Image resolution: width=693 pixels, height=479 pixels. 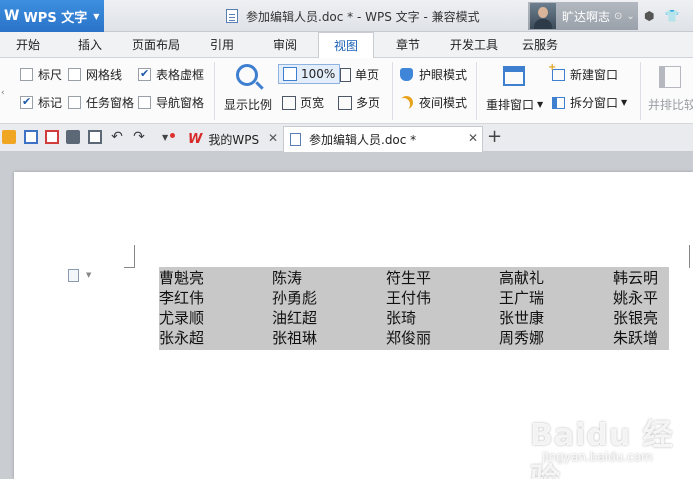 What do you see at coordinates (117, 137) in the screenshot?
I see `undo-icon: ↶` at bounding box center [117, 137].